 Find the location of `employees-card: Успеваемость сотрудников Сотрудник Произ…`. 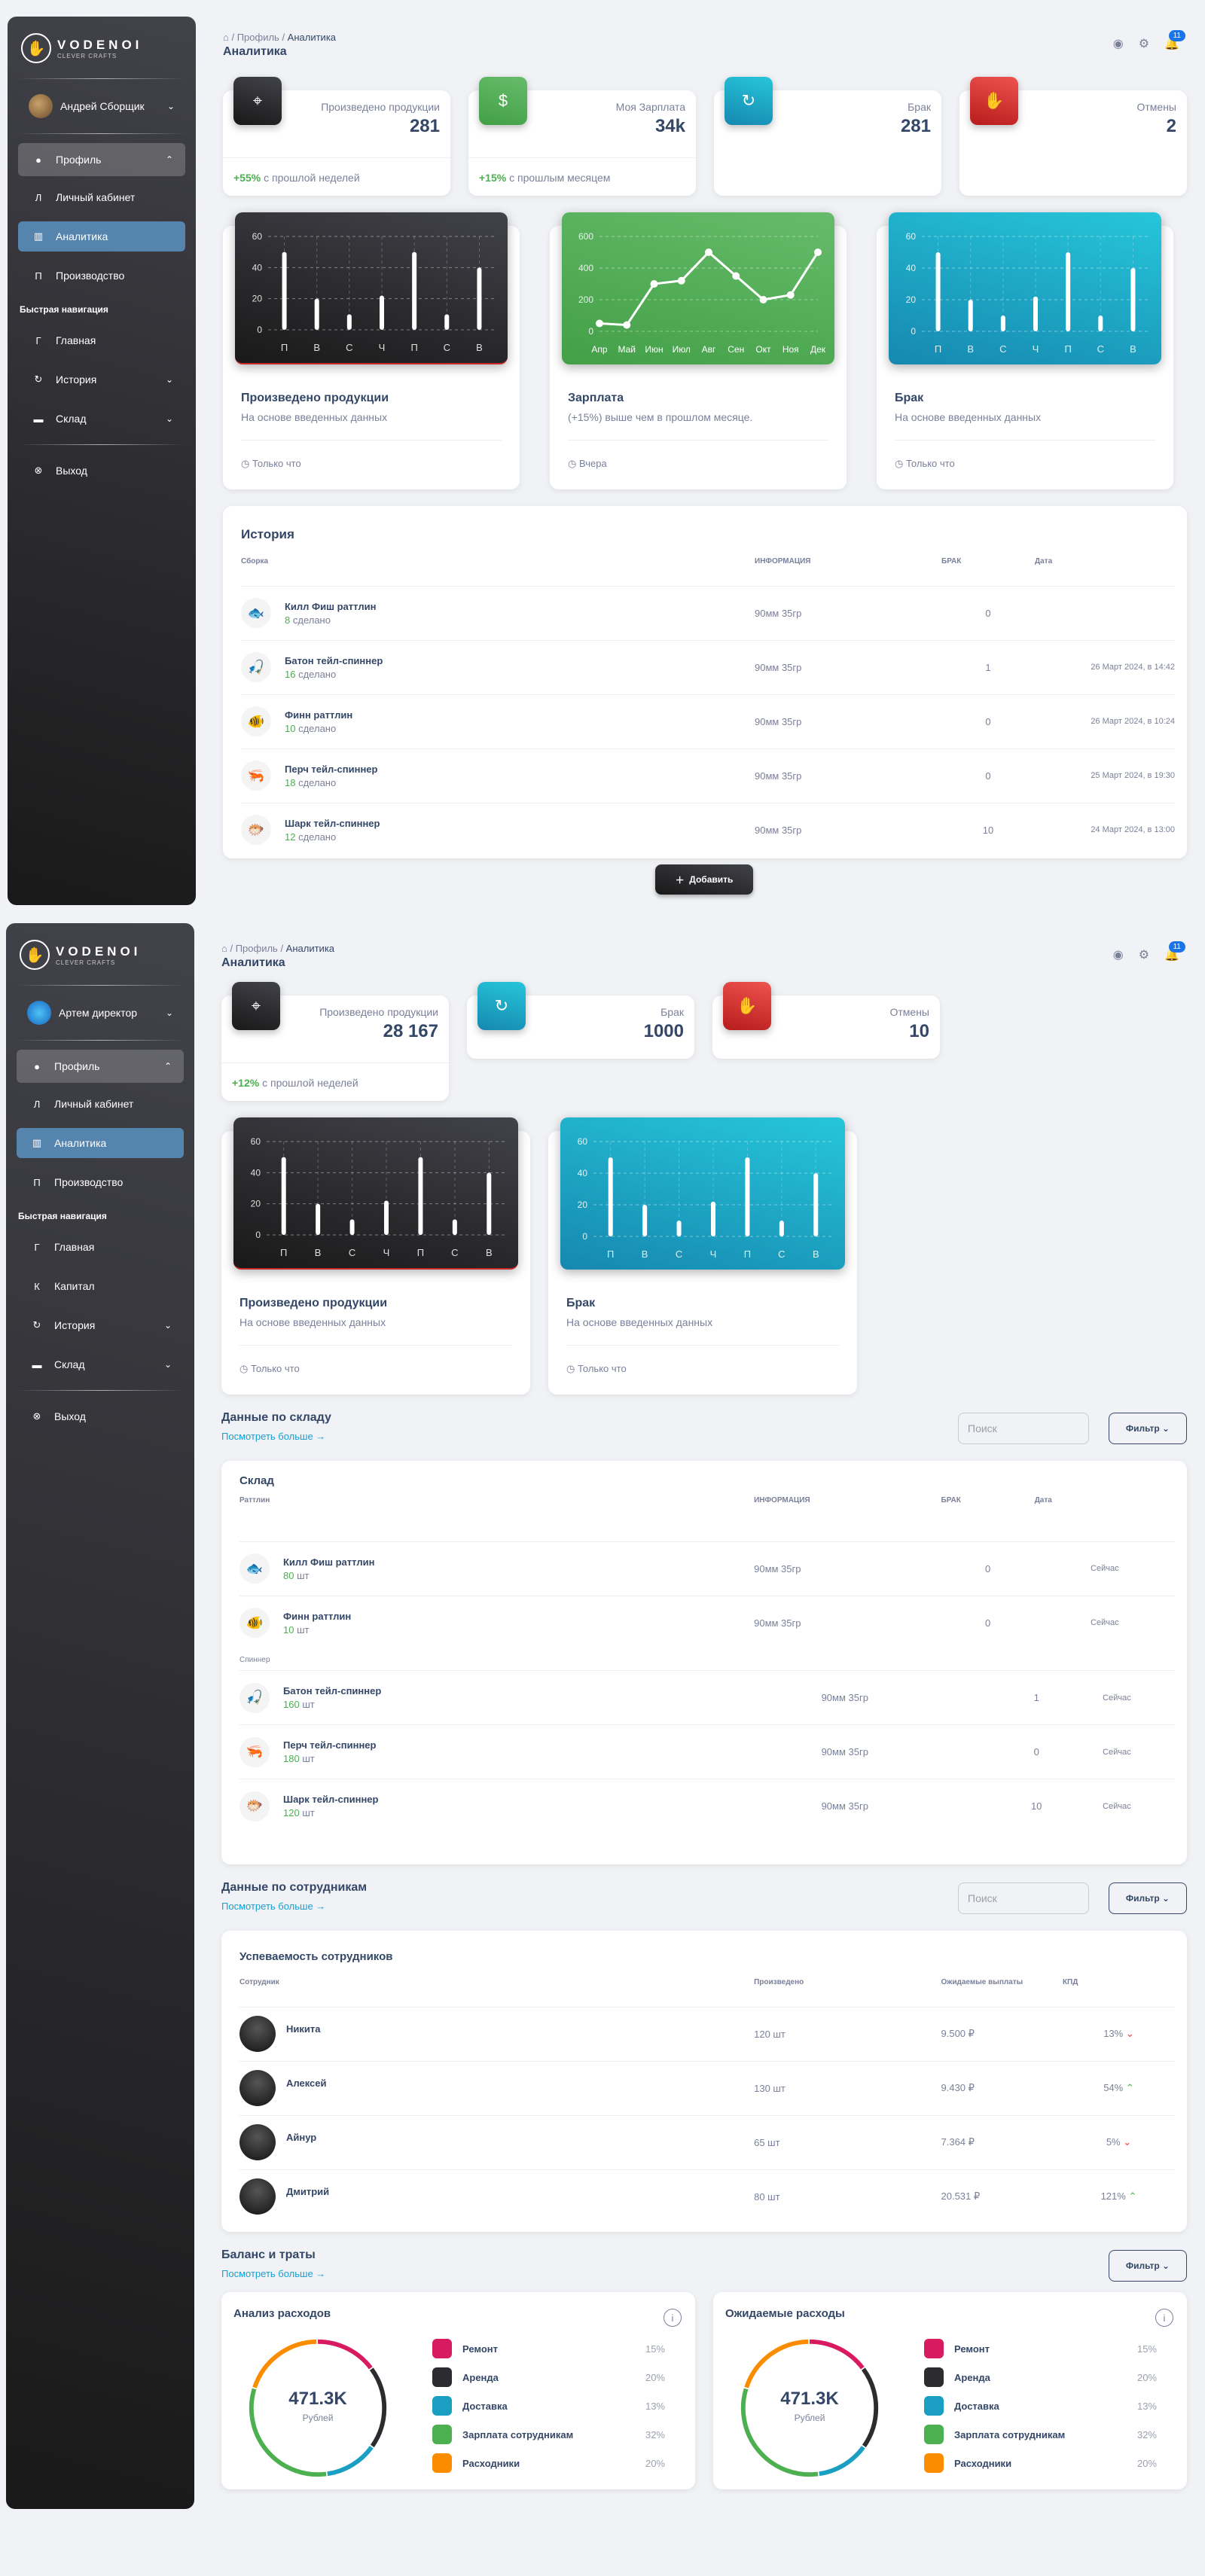

employees-card: Успеваемость сотрудников Сотрудник Произ… is located at coordinates (704, 2081).